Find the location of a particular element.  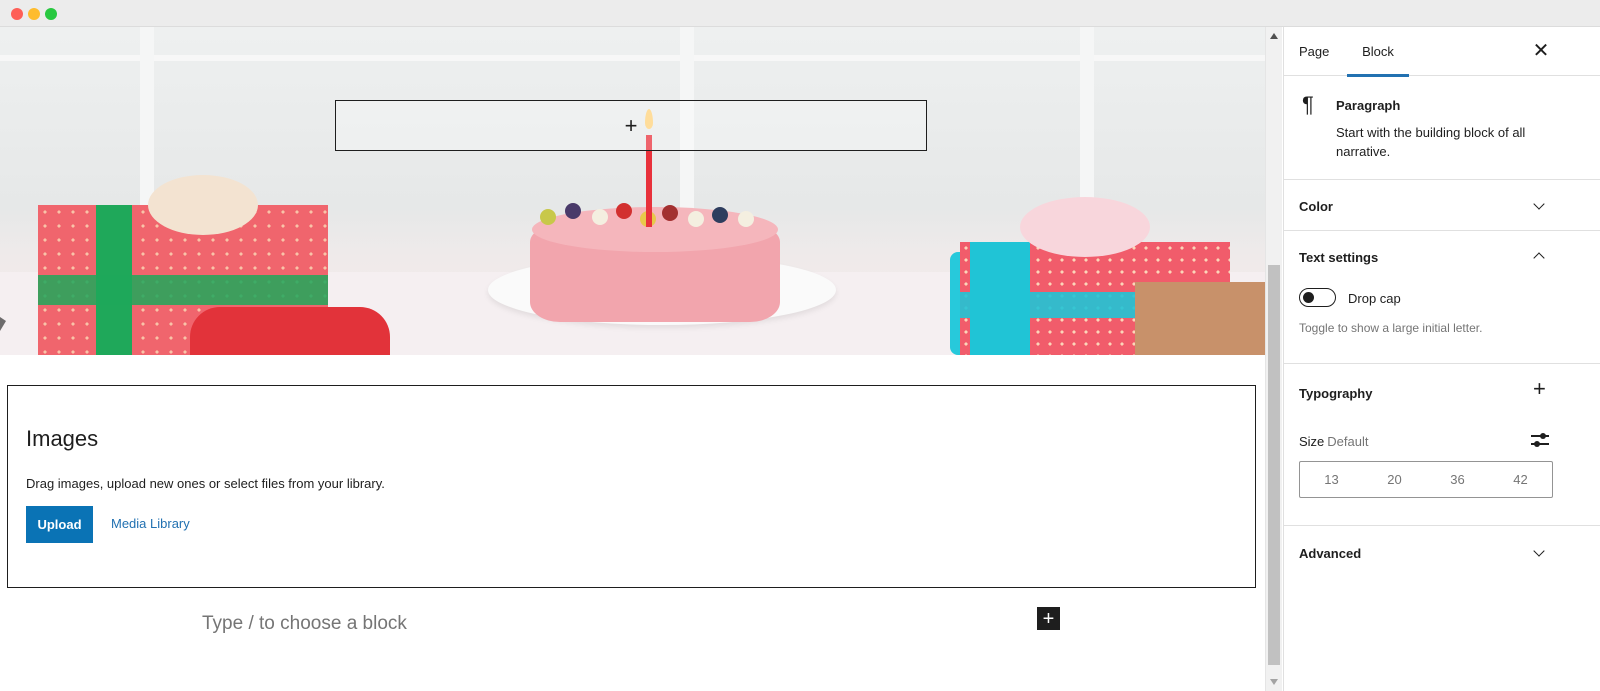

drop-cap-label: Drop cap is located at coordinates (1374, 298).